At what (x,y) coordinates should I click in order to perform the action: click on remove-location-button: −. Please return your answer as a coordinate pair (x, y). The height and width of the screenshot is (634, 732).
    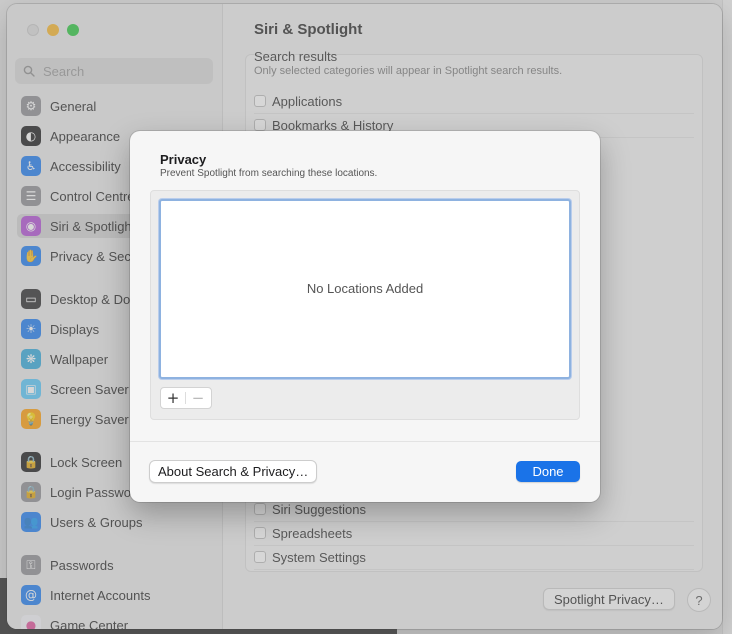
    Looking at the image, I should click on (197, 398).